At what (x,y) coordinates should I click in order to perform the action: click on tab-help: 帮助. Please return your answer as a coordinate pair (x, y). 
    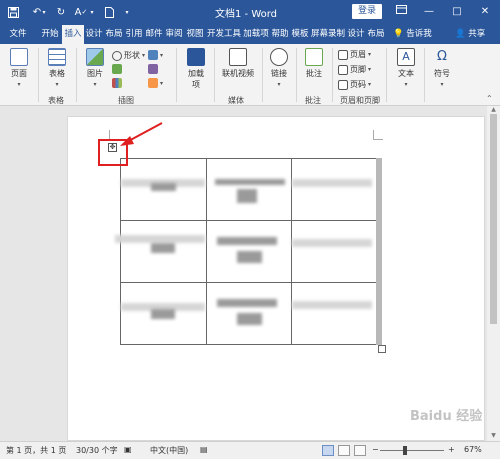
    Looking at the image, I should click on (280, 34).